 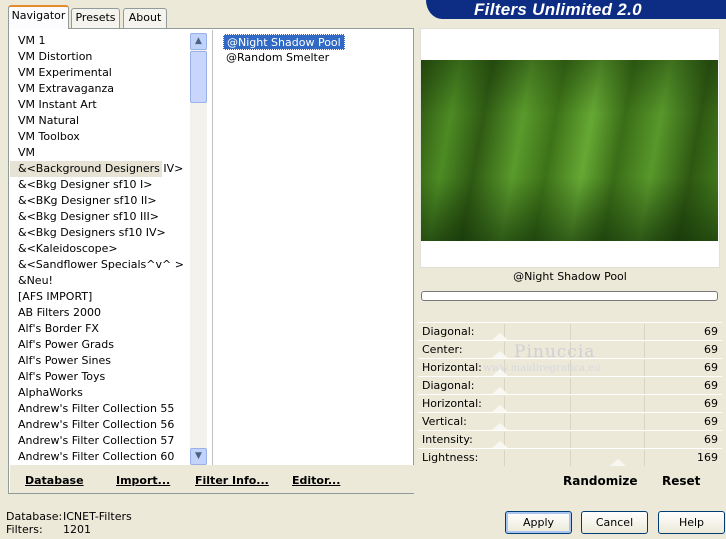 I want to click on cancel-button: Cancel, so click(x=614, y=522).